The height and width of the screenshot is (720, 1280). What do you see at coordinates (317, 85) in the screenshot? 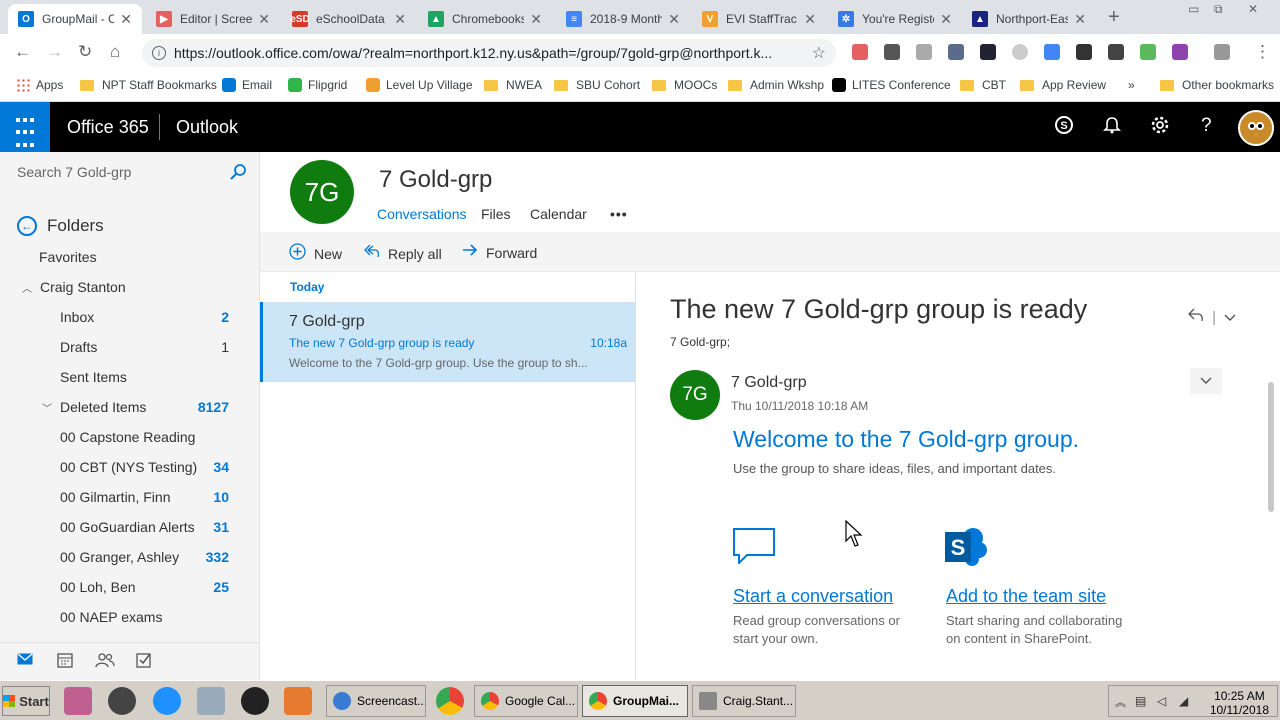
I see `bookmark-item: Flipgrid` at bounding box center [317, 85].